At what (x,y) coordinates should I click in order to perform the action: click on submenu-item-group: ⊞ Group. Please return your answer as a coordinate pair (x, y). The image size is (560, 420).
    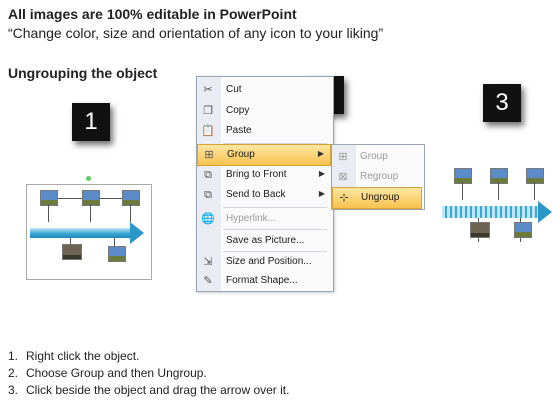
    Looking at the image, I should click on (377, 157).